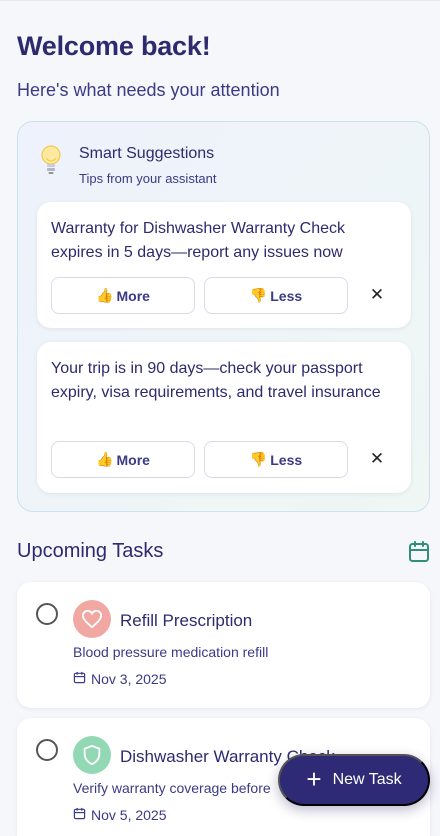 Image resolution: width=440 pixels, height=836 pixels. What do you see at coordinates (129, 815) in the screenshot?
I see `task-date-text: Nov 5, 2025` at bounding box center [129, 815].